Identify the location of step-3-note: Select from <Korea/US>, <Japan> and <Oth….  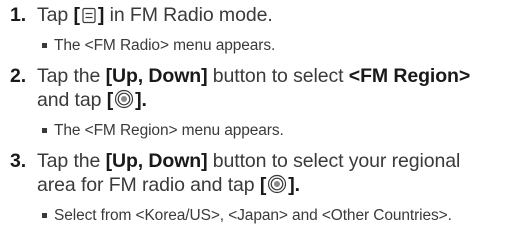
(256, 216).